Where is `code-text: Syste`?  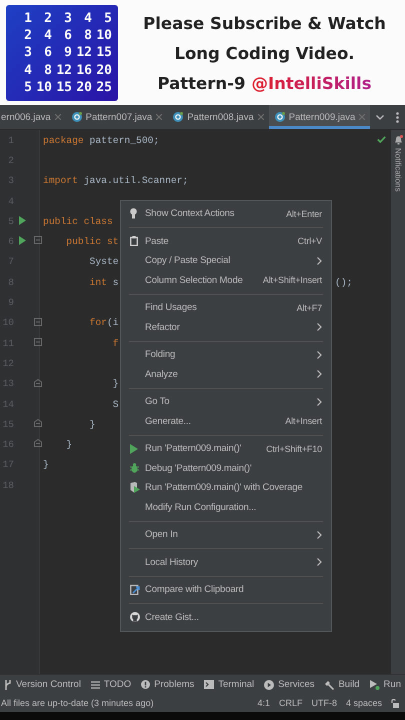 code-text: Syste is located at coordinates (103, 262).